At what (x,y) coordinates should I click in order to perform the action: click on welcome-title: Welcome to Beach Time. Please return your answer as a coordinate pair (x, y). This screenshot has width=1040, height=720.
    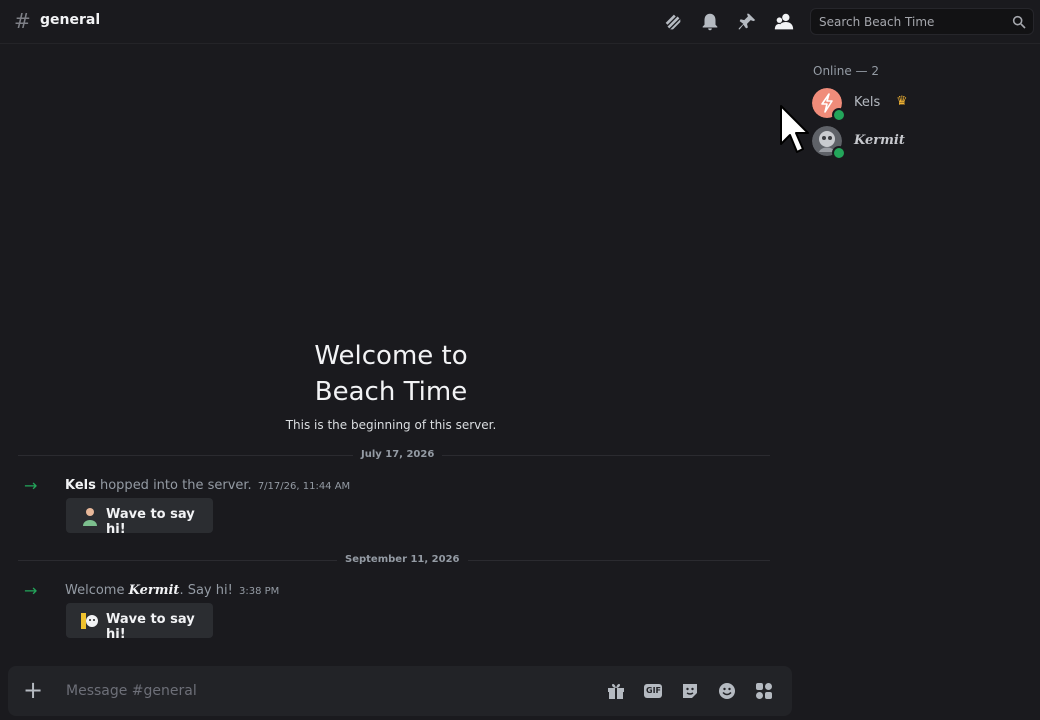
    Looking at the image, I should click on (391, 374).